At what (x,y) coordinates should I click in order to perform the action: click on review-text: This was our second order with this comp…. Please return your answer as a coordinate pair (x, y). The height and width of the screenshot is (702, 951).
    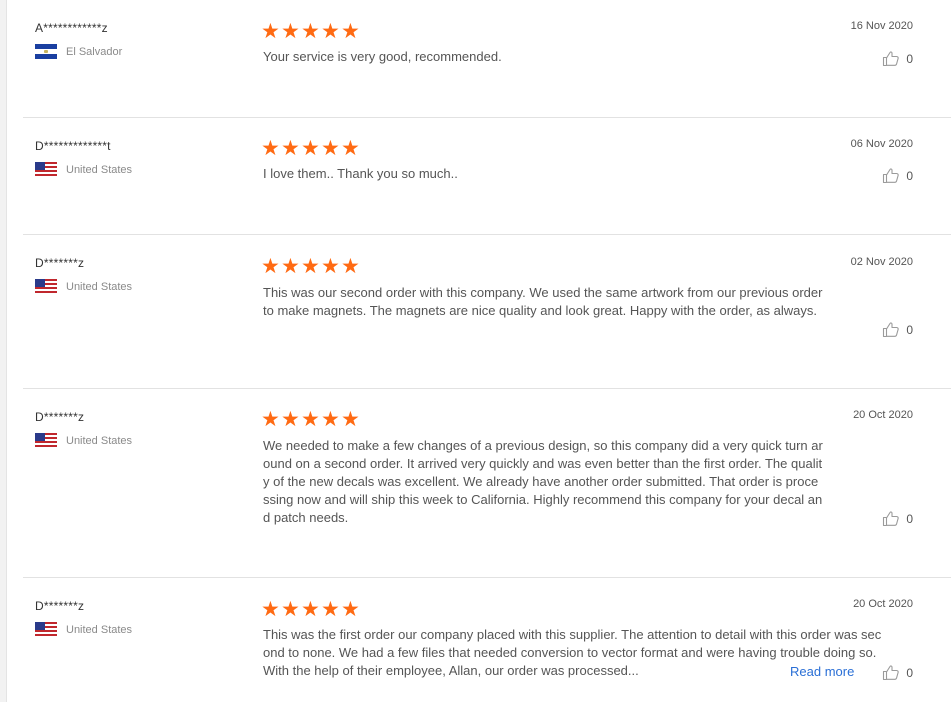
    Looking at the image, I should click on (543, 301).